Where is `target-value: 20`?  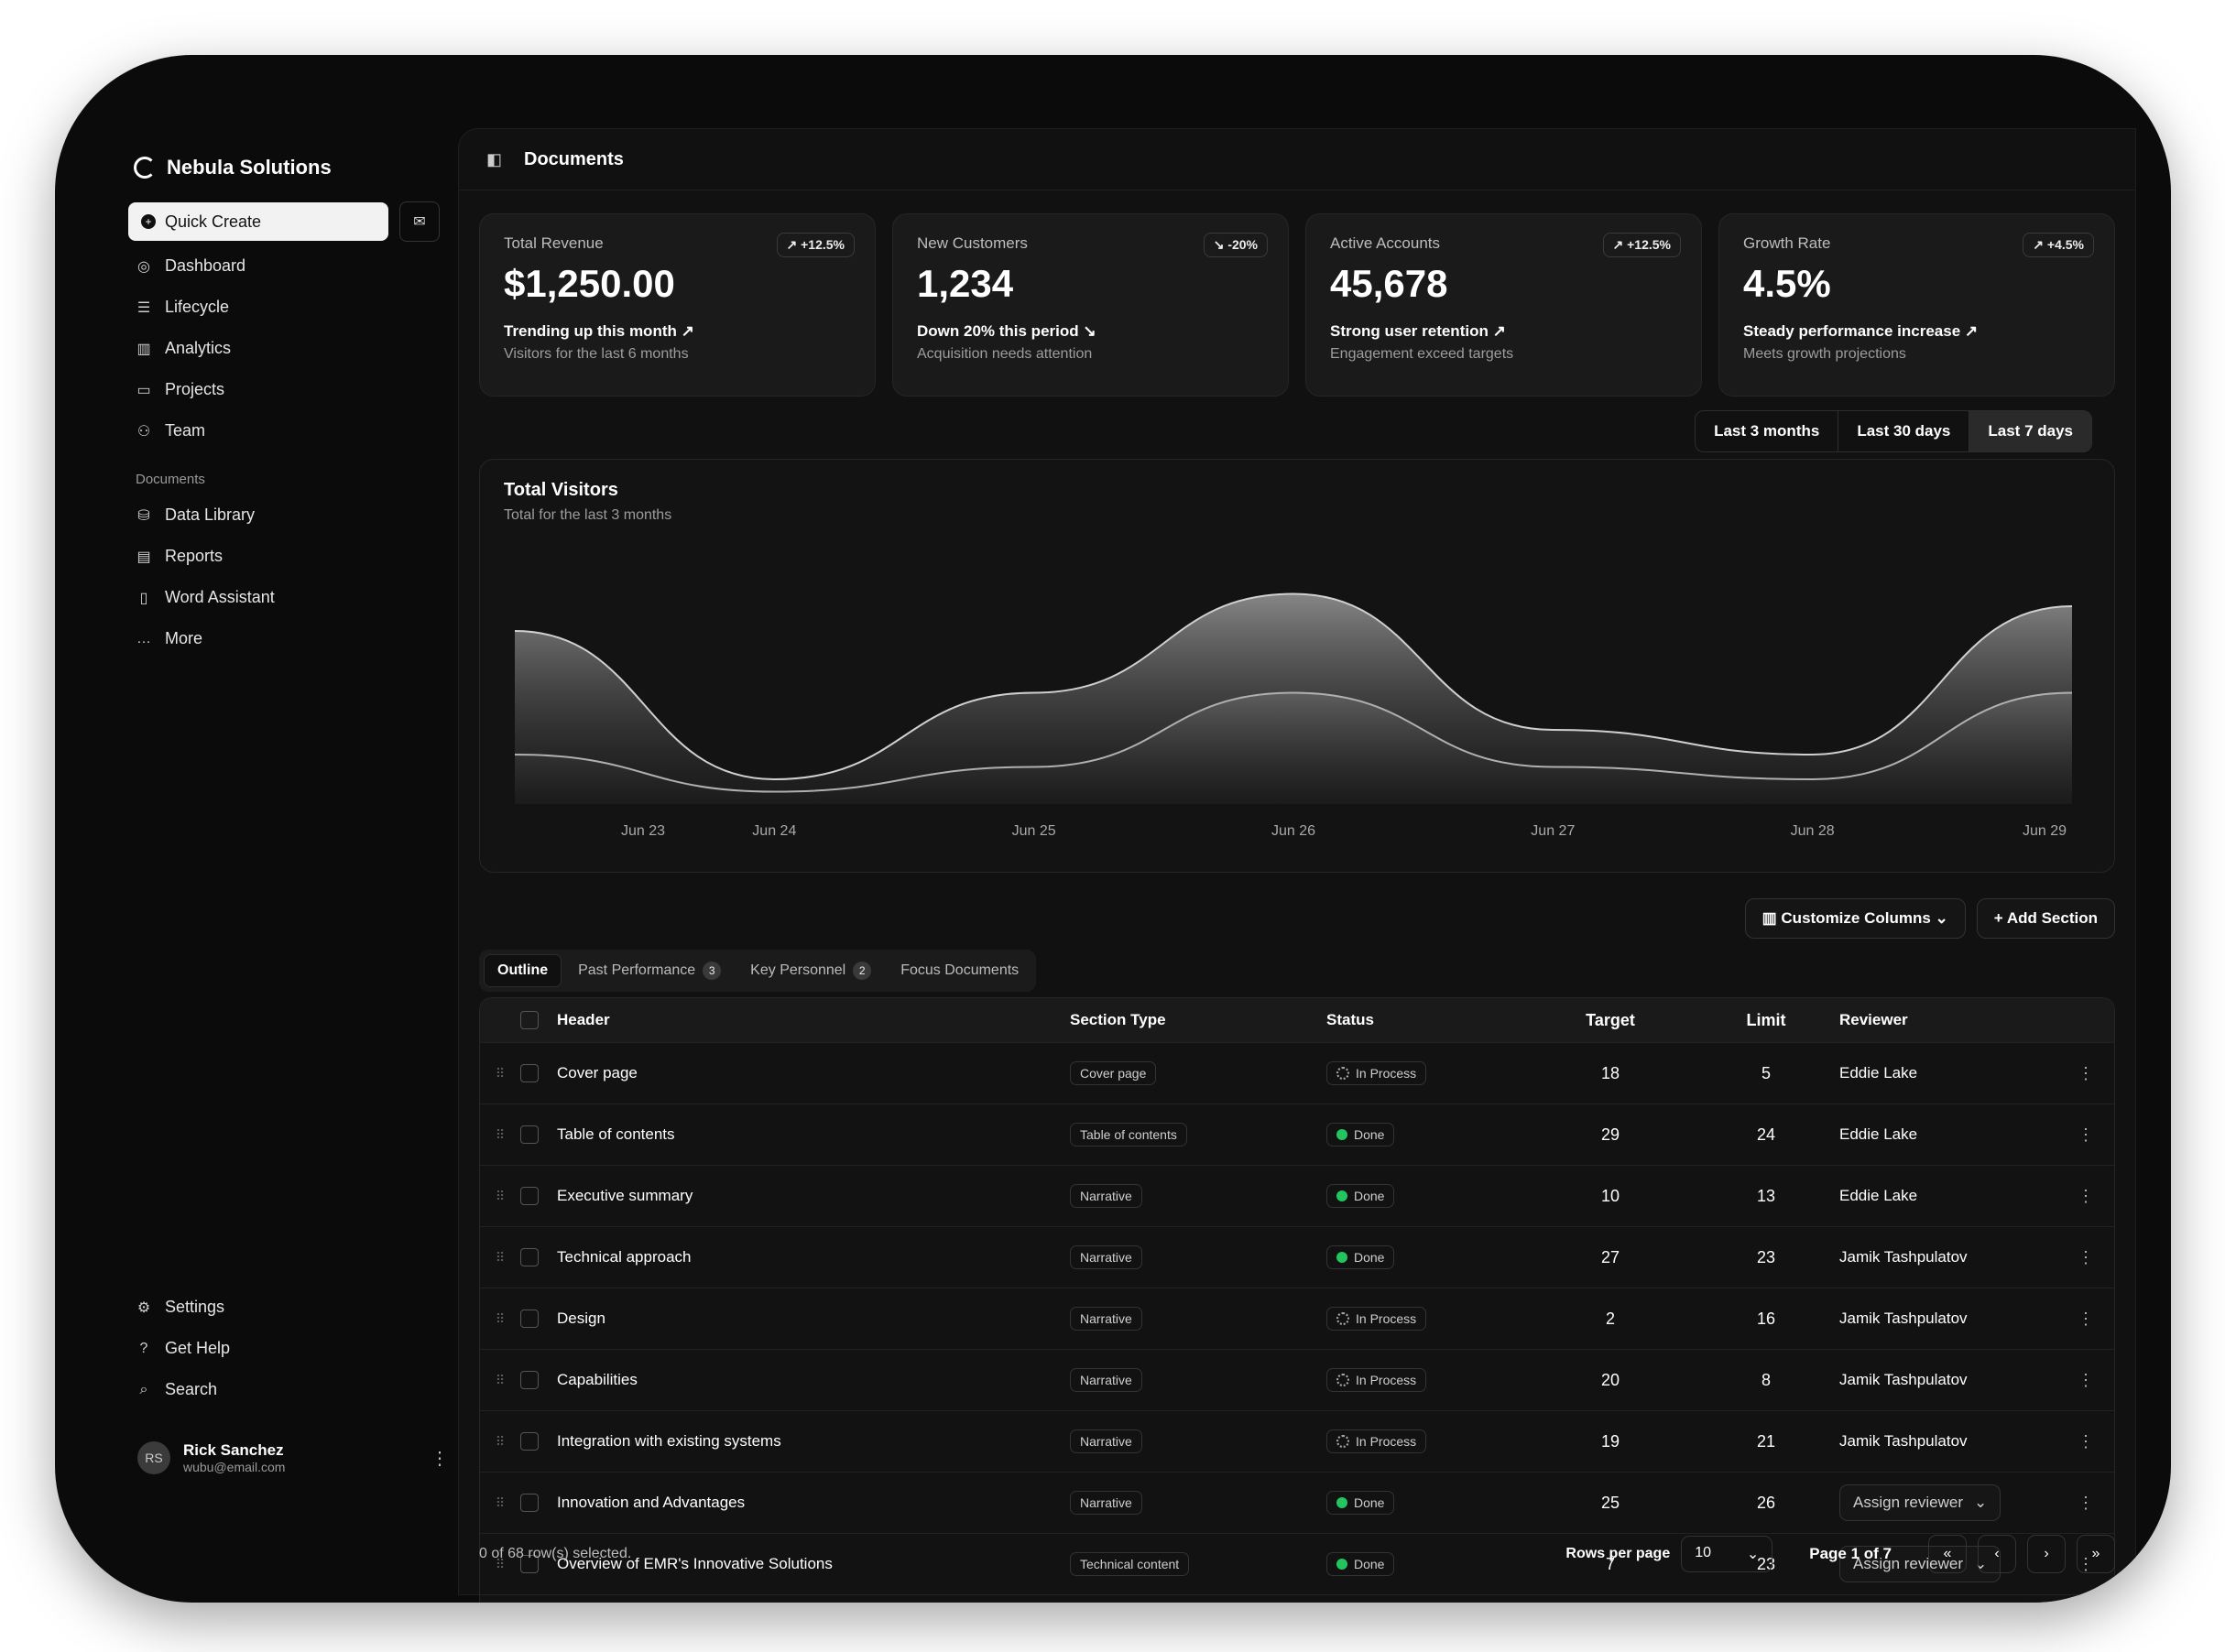 target-value: 20 is located at coordinates (1610, 1381).